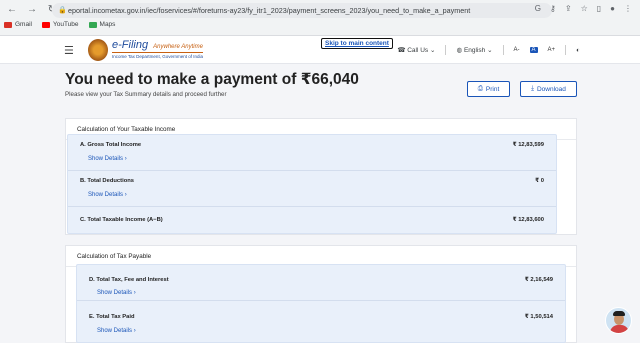 This screenshot has width=640, height=343. What do you see at coordinates (121, 220) in the screenshot?
I see `row-label: C. Total Taxable Income (A−B)` at bounding box center [121, 220].